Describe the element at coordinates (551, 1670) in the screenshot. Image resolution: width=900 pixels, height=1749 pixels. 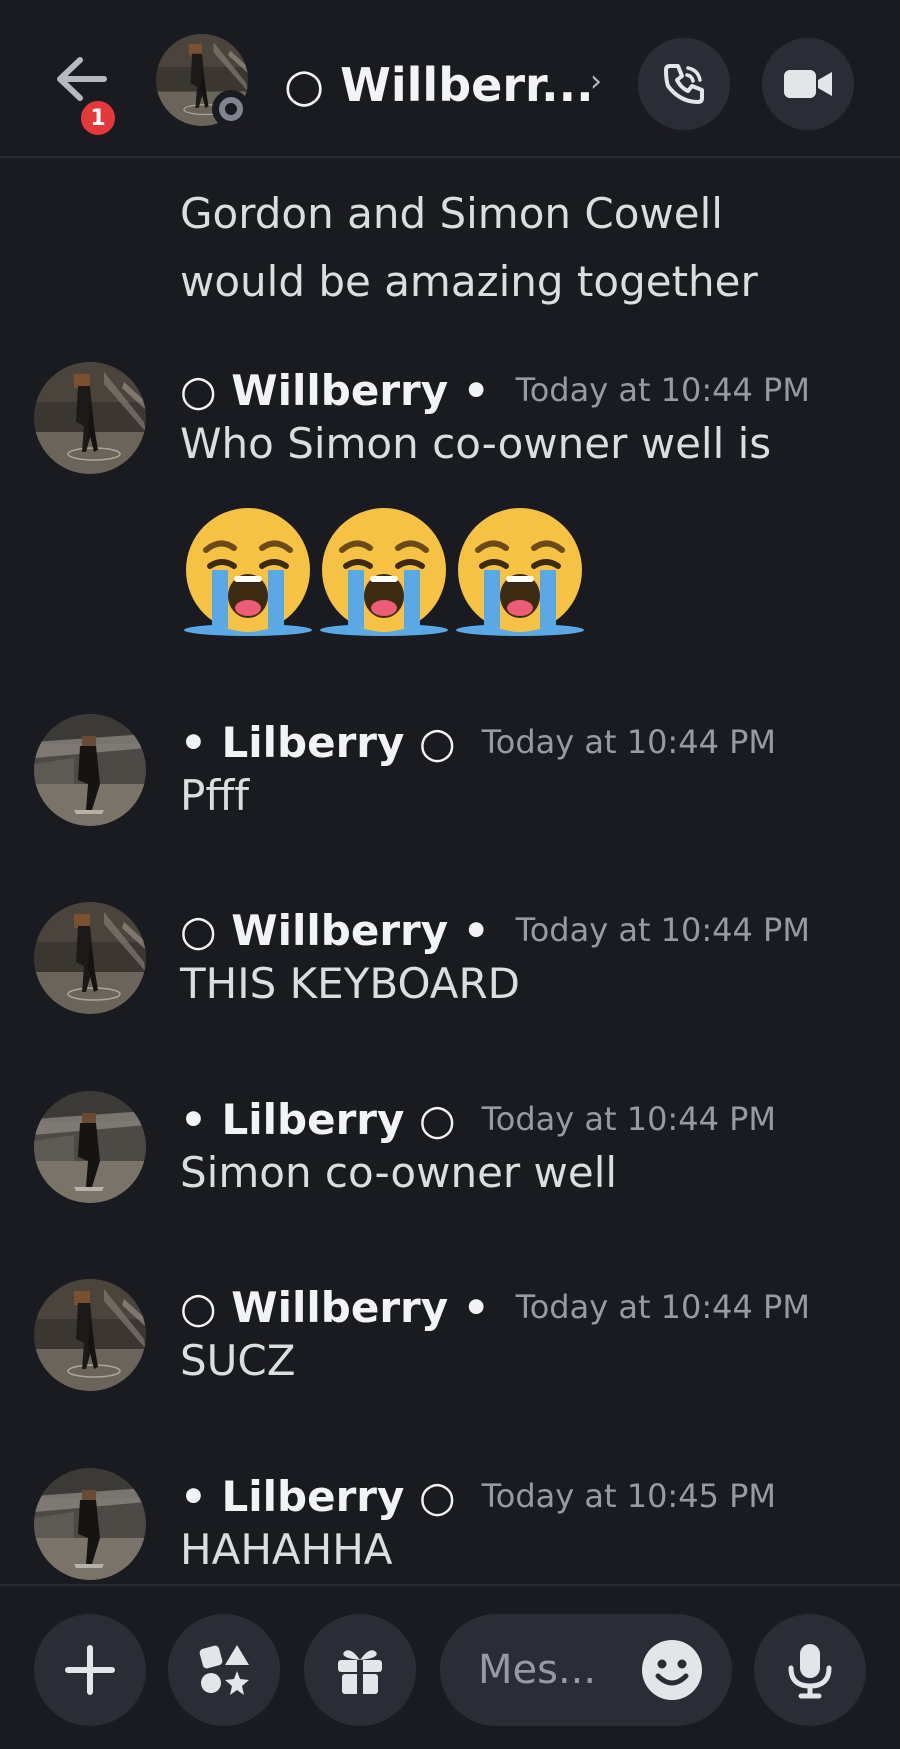
I see `message-input` at that location.